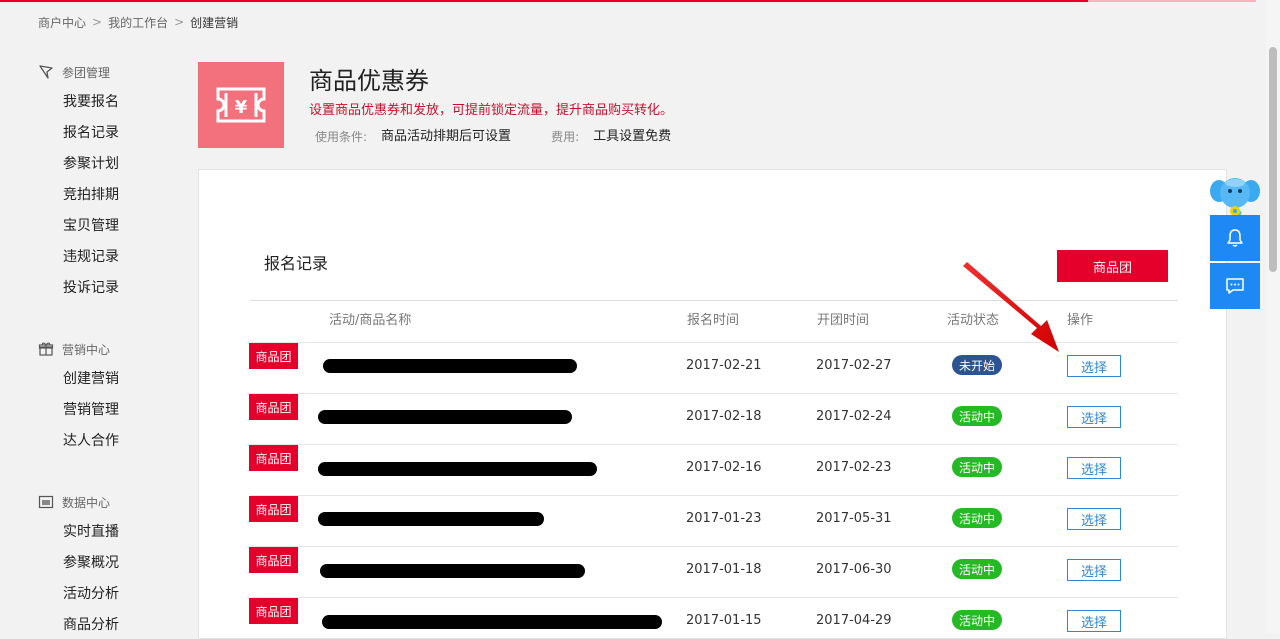 This screenshot has height=639, width=1280. What do you see at coordinates (91, 226) in the screenshot?
I see `sidebar-item-product-management: 宝贝管理` at bounding box center [91, 226].